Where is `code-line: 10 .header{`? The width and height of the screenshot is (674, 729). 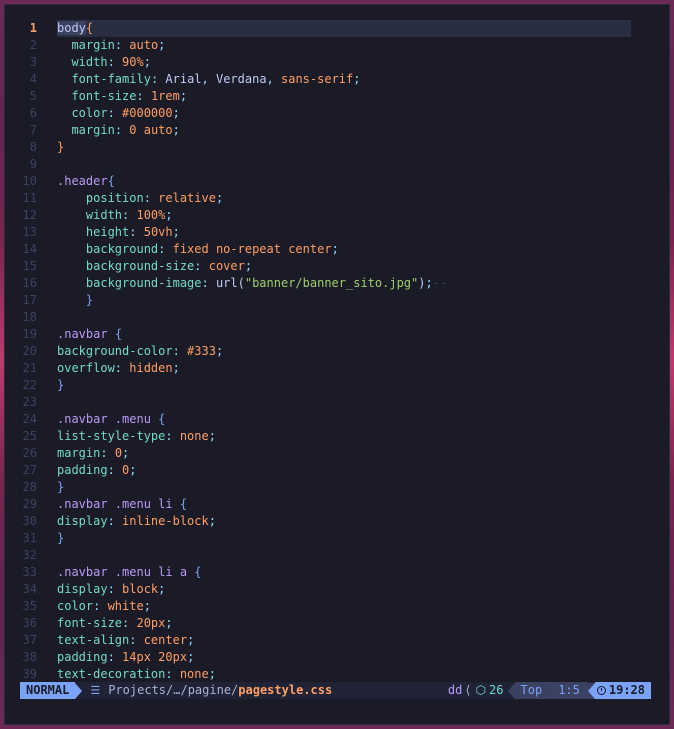 code-line: 10 .header{ is located at coordinates (337, 181).